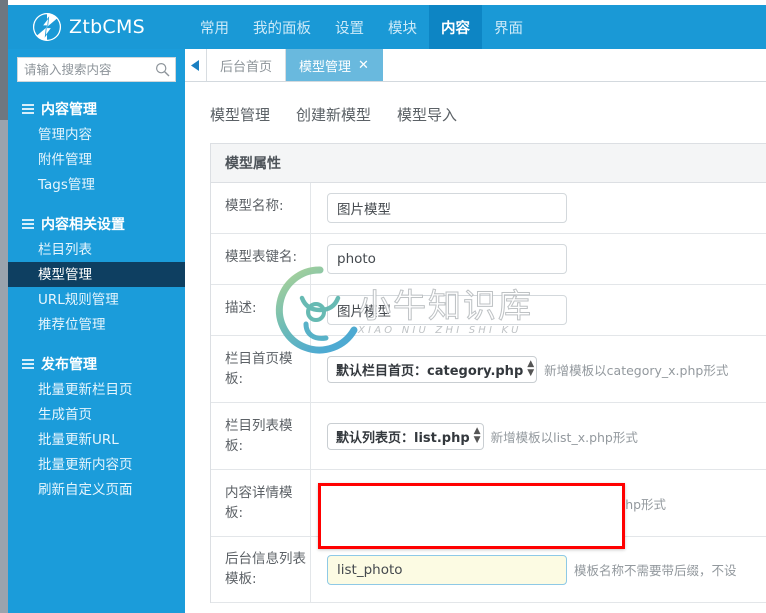 The image size is (766, 613). I want to click on sidebar-group-title-0: 内容管理, so click(96, 109).